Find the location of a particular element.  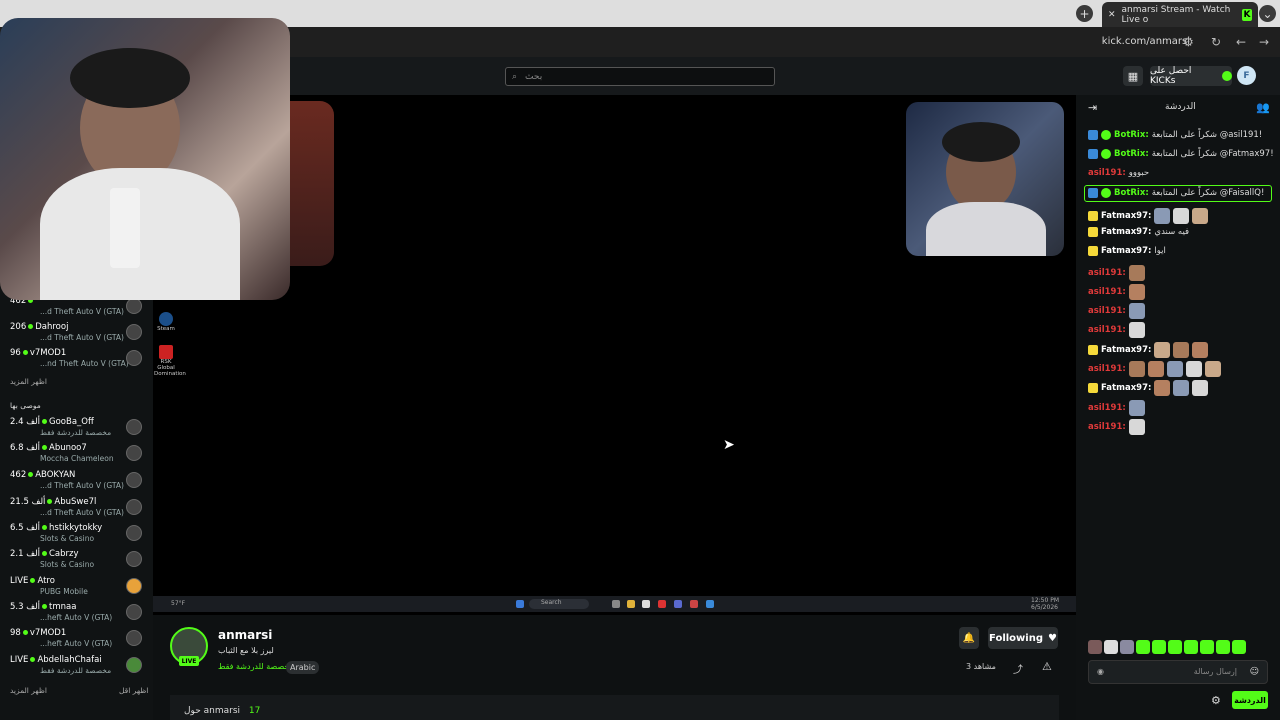

channel-game: Slots & Casino is located at coordinates (67, 564).